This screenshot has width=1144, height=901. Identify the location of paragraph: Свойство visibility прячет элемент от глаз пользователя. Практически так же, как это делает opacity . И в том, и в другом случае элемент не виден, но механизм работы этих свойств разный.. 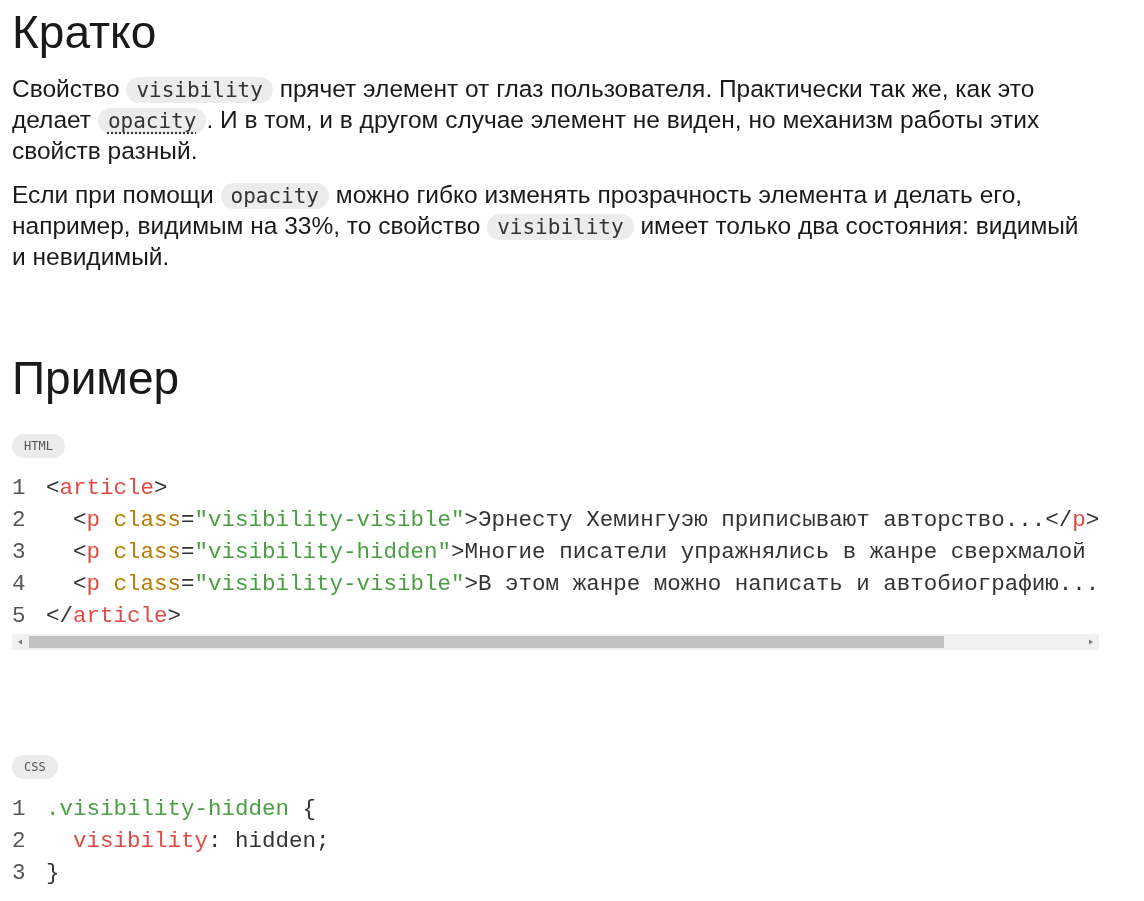
(526, 120).